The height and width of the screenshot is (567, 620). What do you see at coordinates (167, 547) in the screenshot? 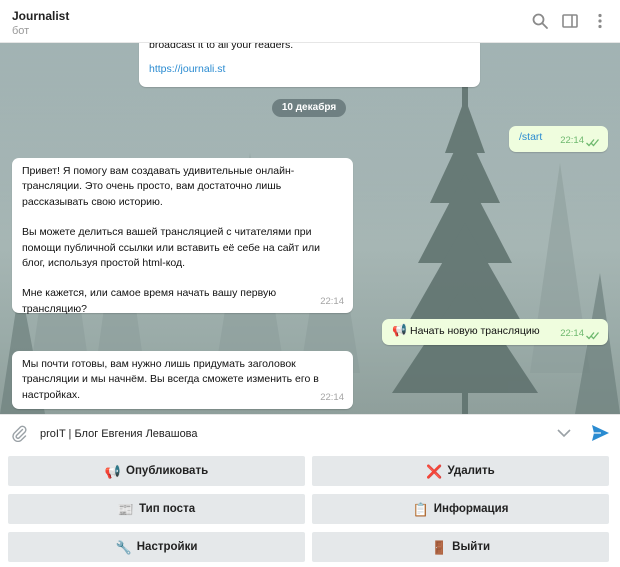
I see `button-label: Настройки` at bounding box center [167, 547].